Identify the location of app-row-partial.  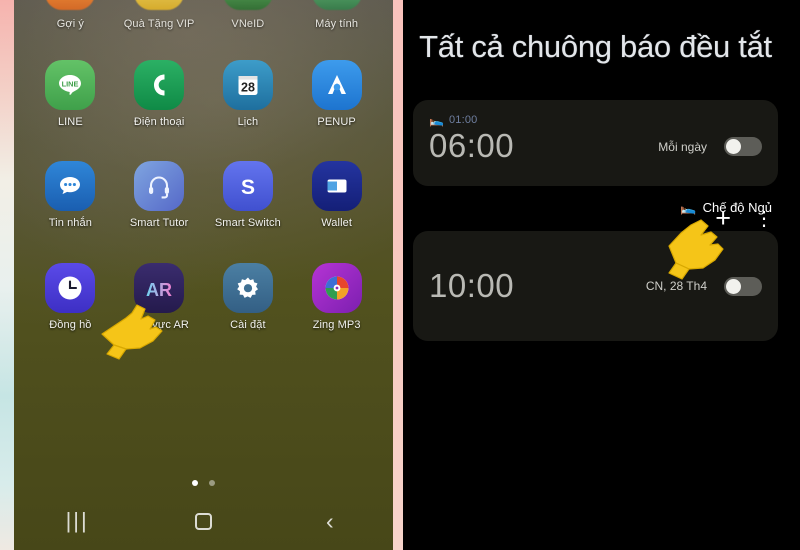
(203, 5).